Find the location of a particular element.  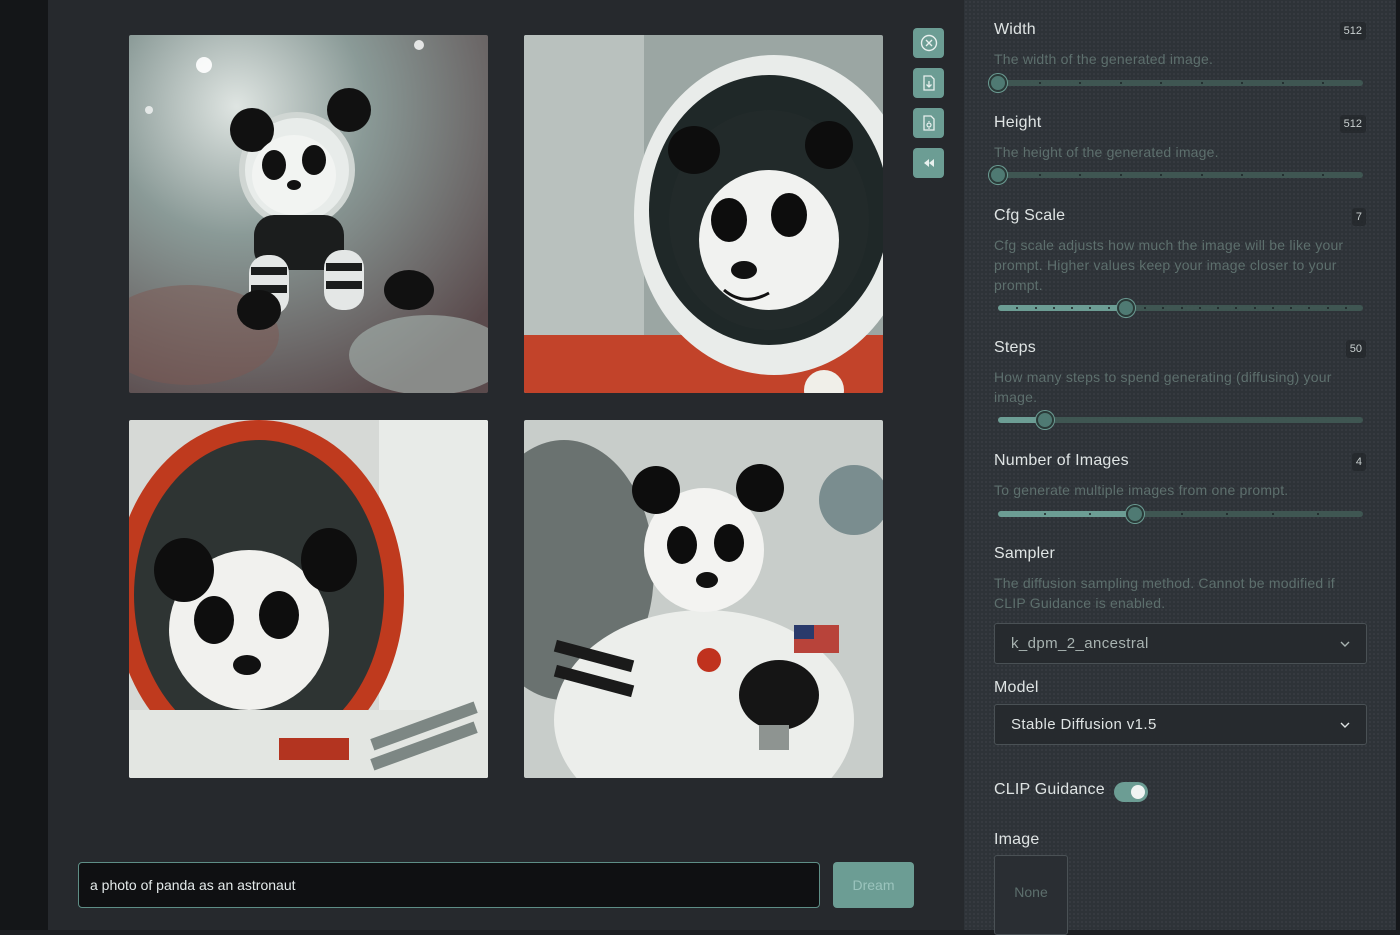

num-images-slider is located at coordinates (1180, 514).